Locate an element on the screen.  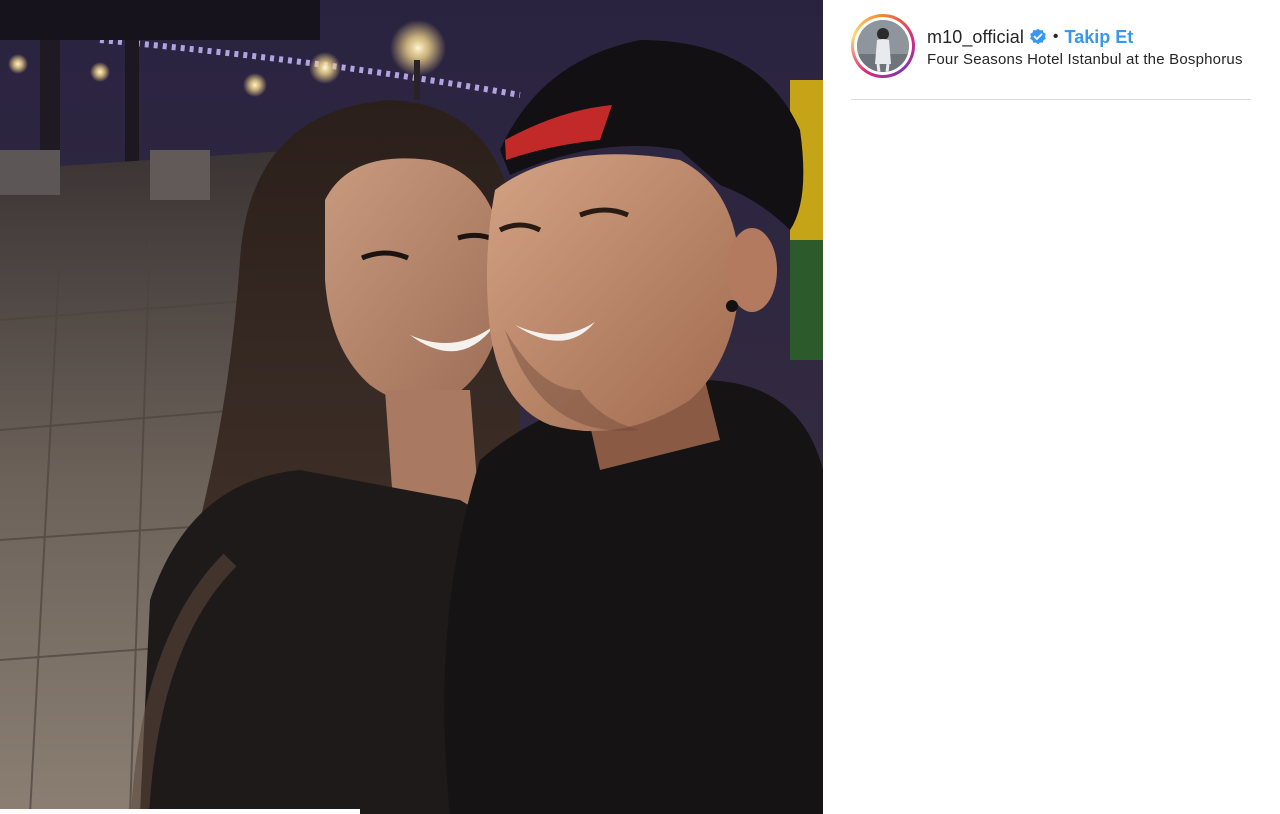
story-ring is located at coordinates (883, 46).